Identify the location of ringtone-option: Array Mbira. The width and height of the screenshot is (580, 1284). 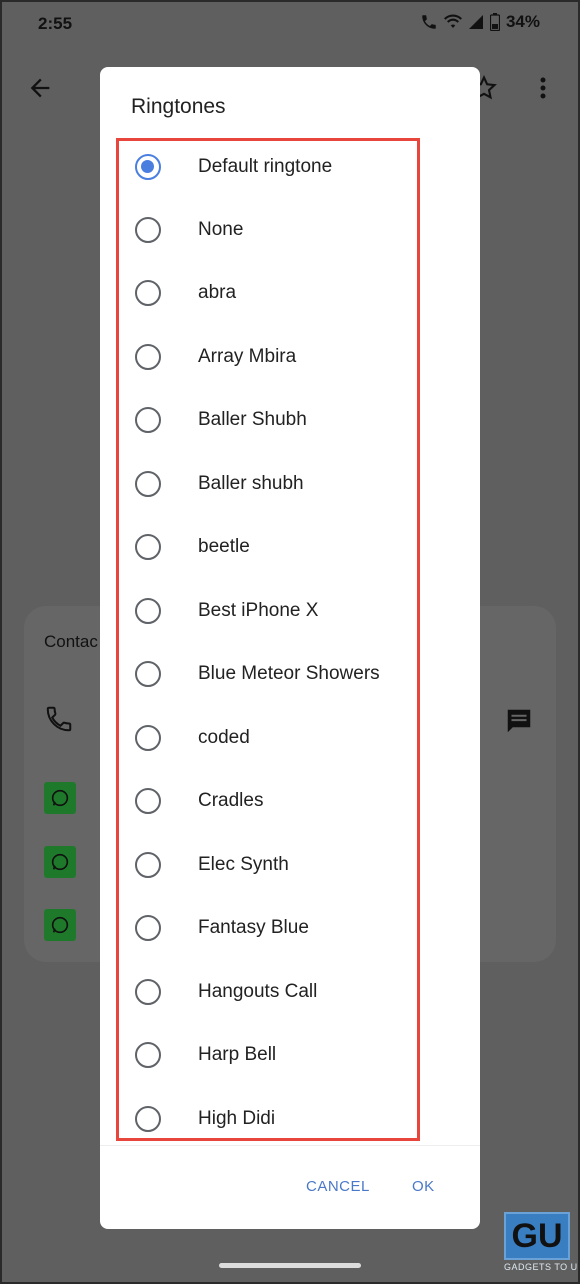
(268, 362).